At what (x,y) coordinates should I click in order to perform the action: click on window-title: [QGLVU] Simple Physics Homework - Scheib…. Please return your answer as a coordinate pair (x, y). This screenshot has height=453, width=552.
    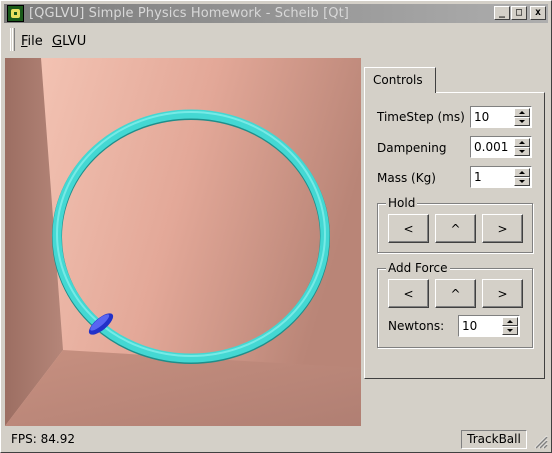
    Looking at the image, I should click on (189, 13).